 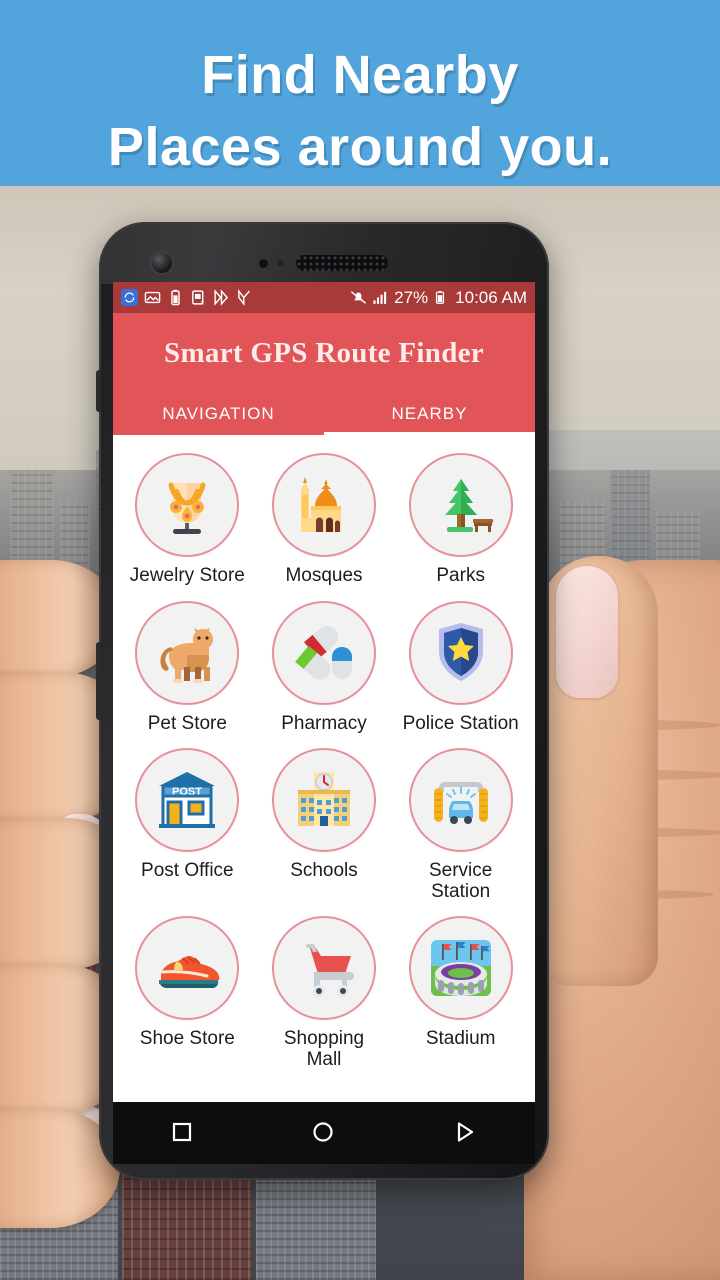 I want to click on nearby-tile: Schools, so click(x=324, y=824).